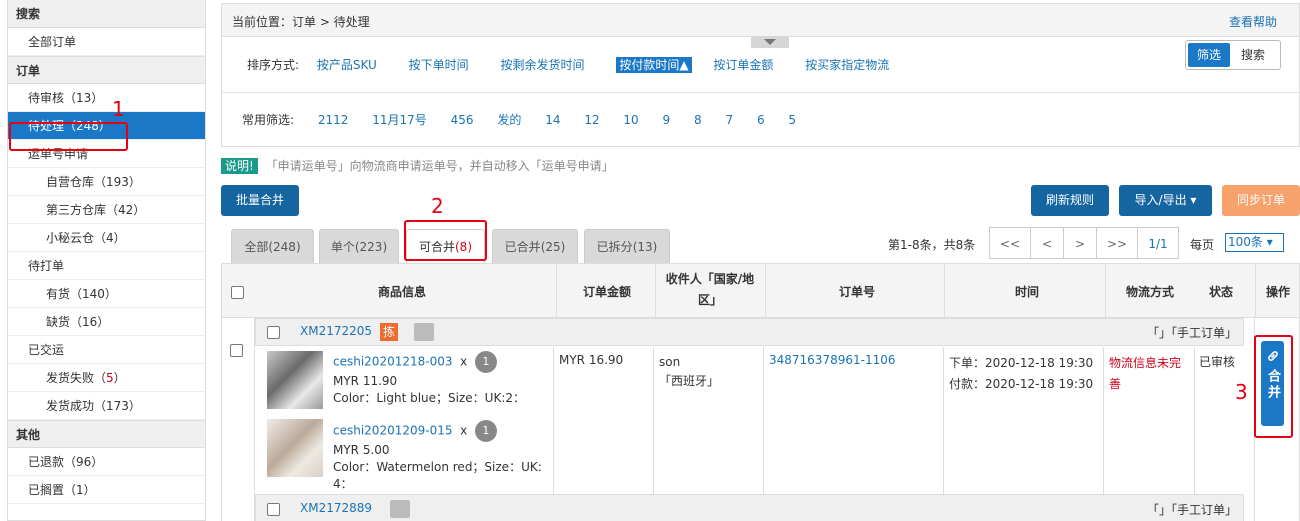 The image size is (1300, 521). What do you see at coordinates (106, 462) in the screenshot?
I see `sidebar-item-refunded: 已退款（96）` at bounding box center [106, 462].